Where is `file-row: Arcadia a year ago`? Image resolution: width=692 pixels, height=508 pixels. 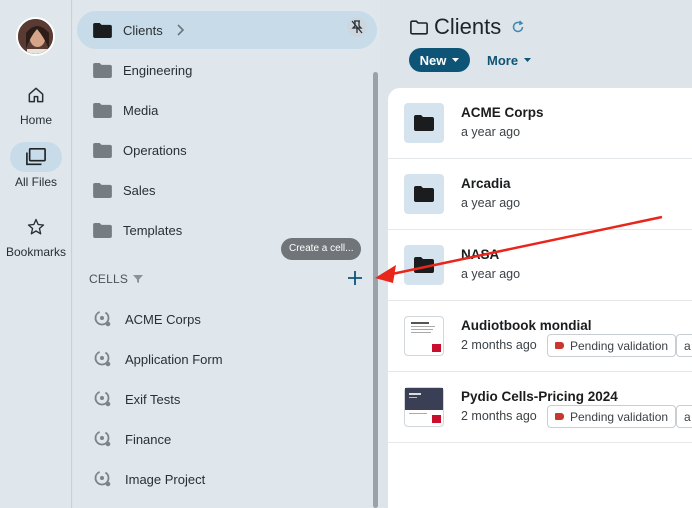 file-row: Arcadia a year ago is located at coordinates (540, 194).